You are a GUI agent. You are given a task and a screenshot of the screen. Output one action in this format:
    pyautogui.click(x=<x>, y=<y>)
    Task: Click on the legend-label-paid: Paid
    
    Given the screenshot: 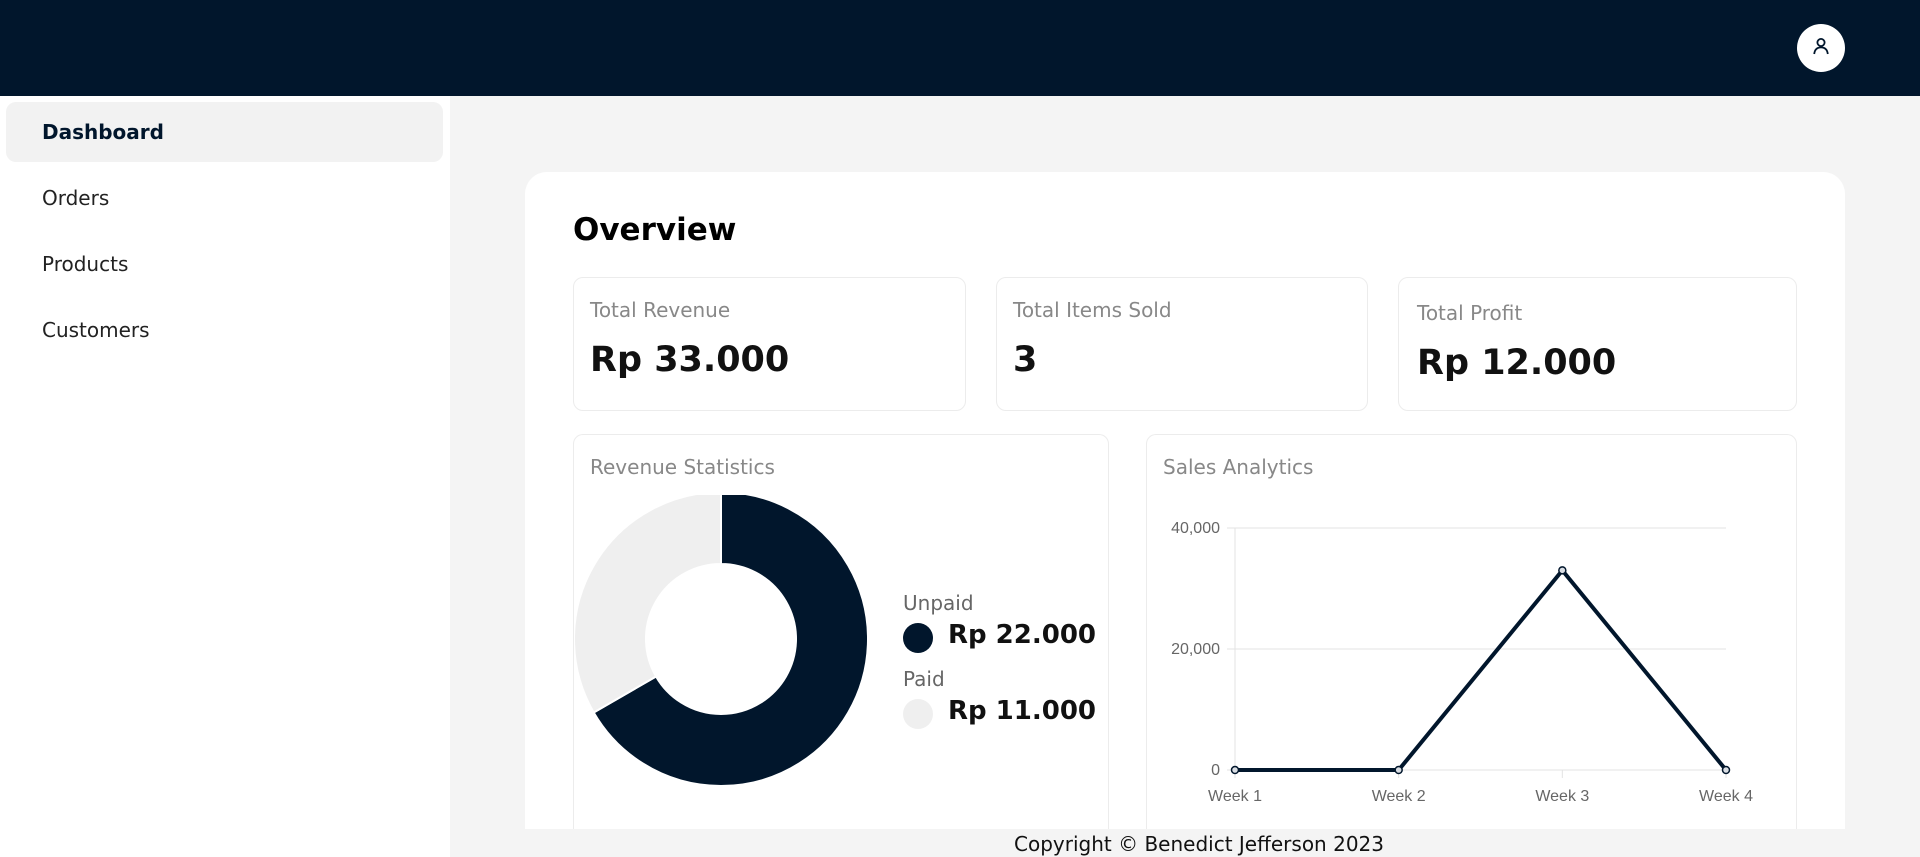 What is the action you would take?
    pyautogui.click(x=924, y=679)
    